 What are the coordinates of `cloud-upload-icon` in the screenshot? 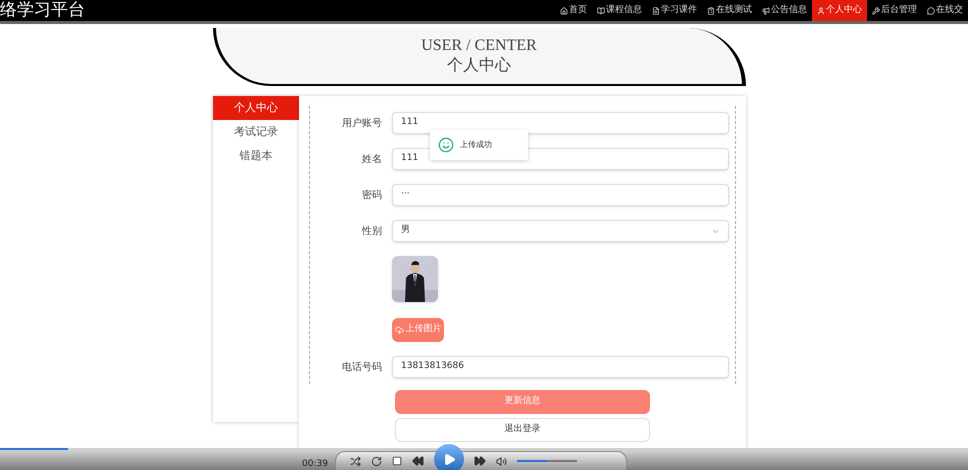 It's located at (399, 330).